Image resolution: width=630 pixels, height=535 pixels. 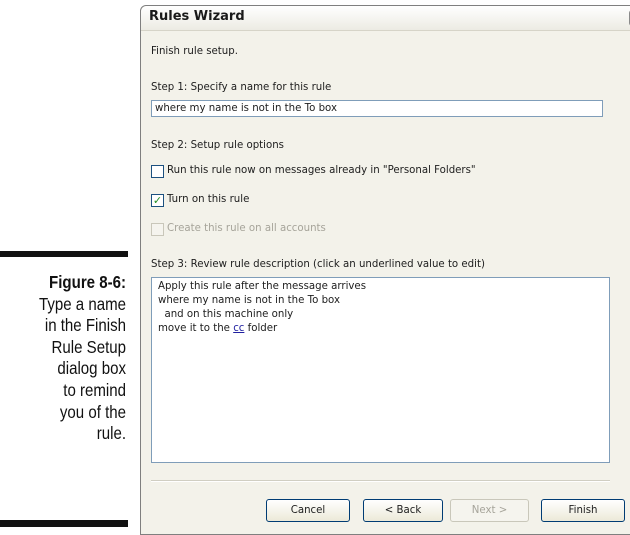 What do you see at coordinates (94, 389) in the screenshot?
I see `caption-line: to remind` at bounding box center [94, 389].